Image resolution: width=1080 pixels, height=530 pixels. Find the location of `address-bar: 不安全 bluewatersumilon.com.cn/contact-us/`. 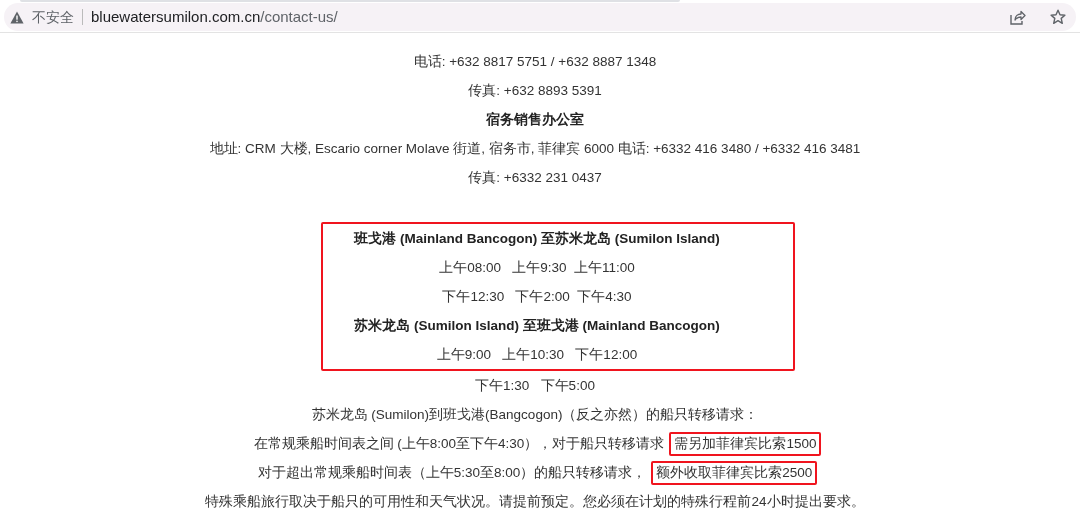

address-bar: 不安全 bluewatersumilon.com.cn/contact-us/ is located at coordinates (540, 17).